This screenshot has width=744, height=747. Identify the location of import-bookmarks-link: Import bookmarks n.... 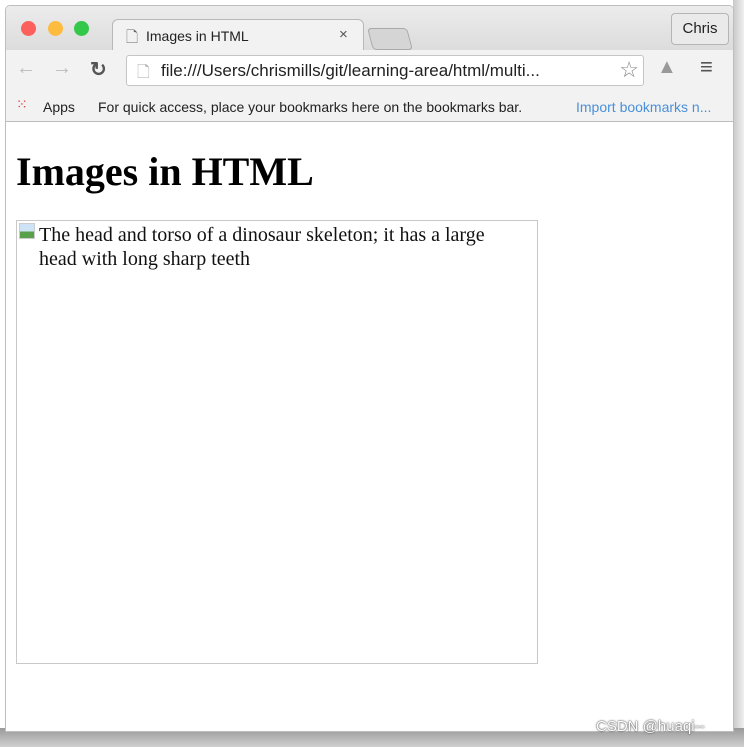
(643, 107).